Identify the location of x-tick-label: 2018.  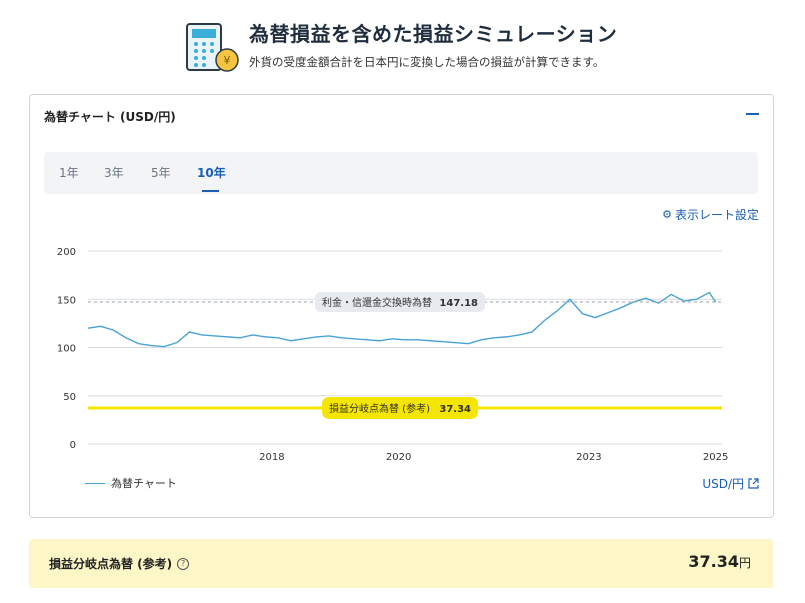
(271, 457).